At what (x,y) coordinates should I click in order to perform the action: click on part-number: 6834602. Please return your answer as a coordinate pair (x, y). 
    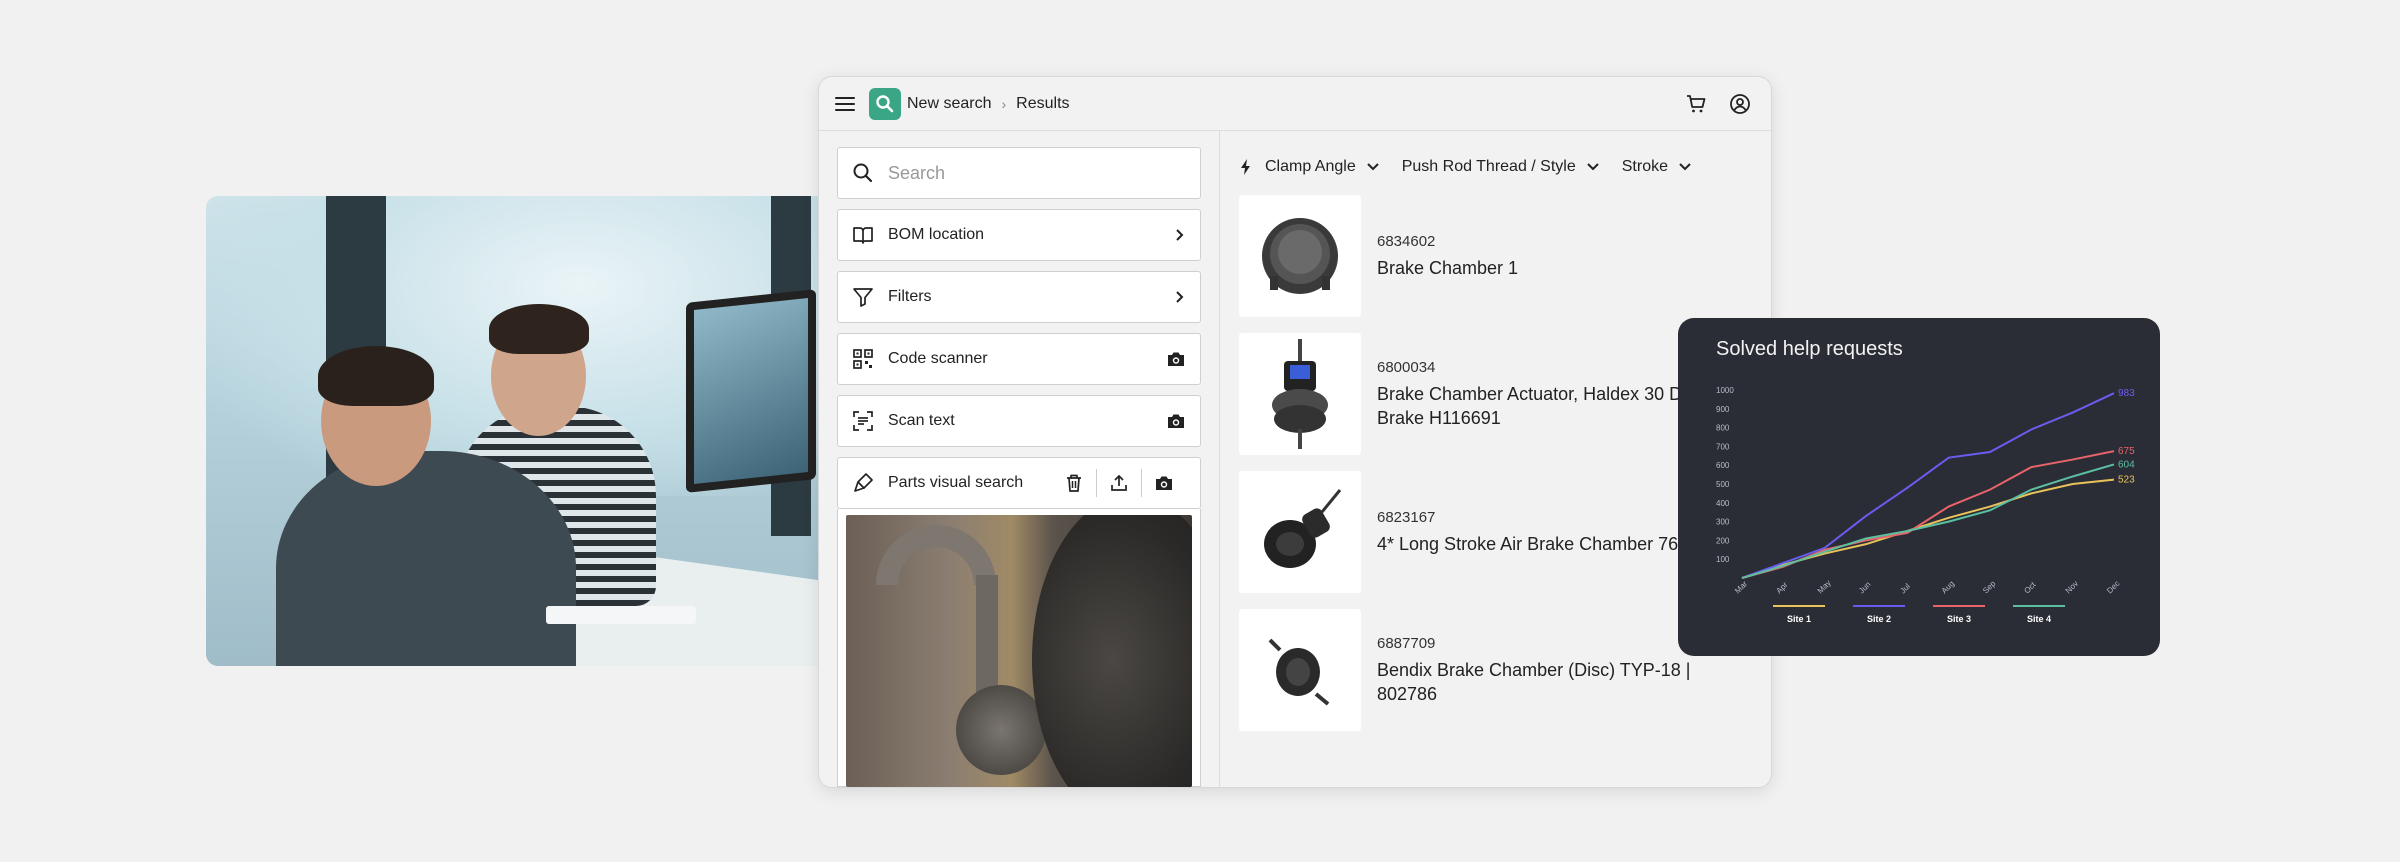
    Looking at the image, I should click on (1406, 241).